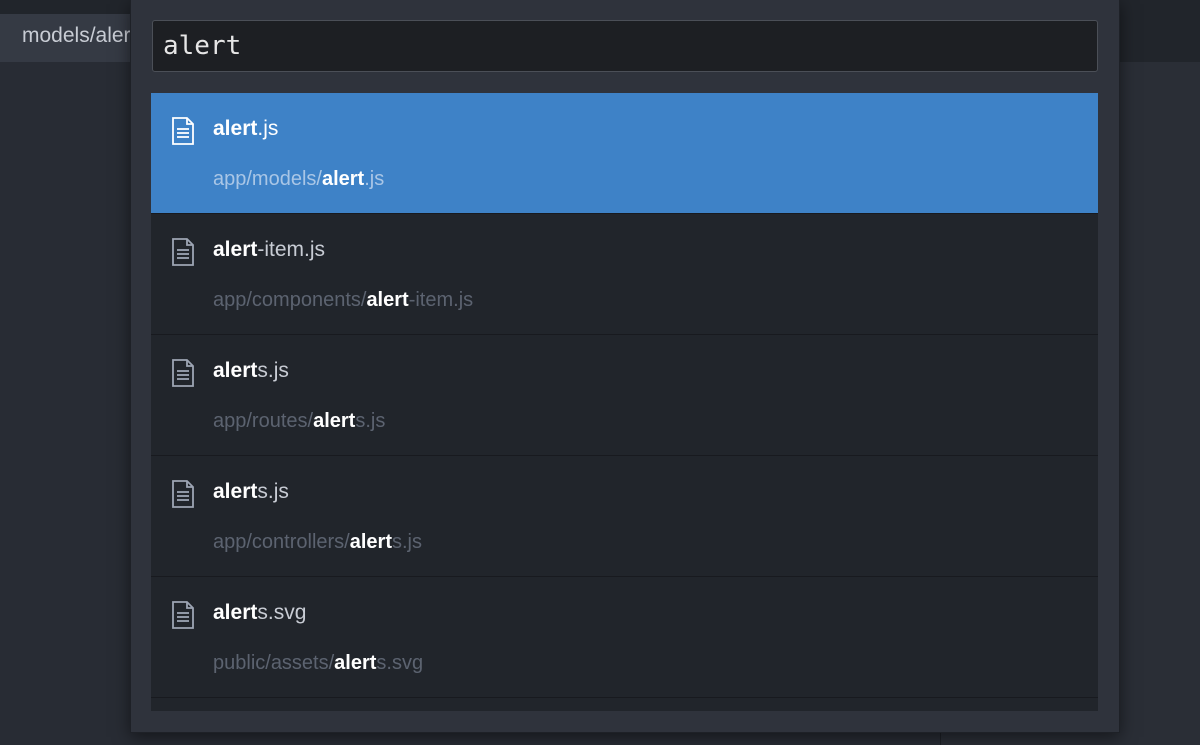  What do you see at coordinates (267, 179) in the screenshot?
I see `text-segment: app/models/` at bounding box center [267, 179].